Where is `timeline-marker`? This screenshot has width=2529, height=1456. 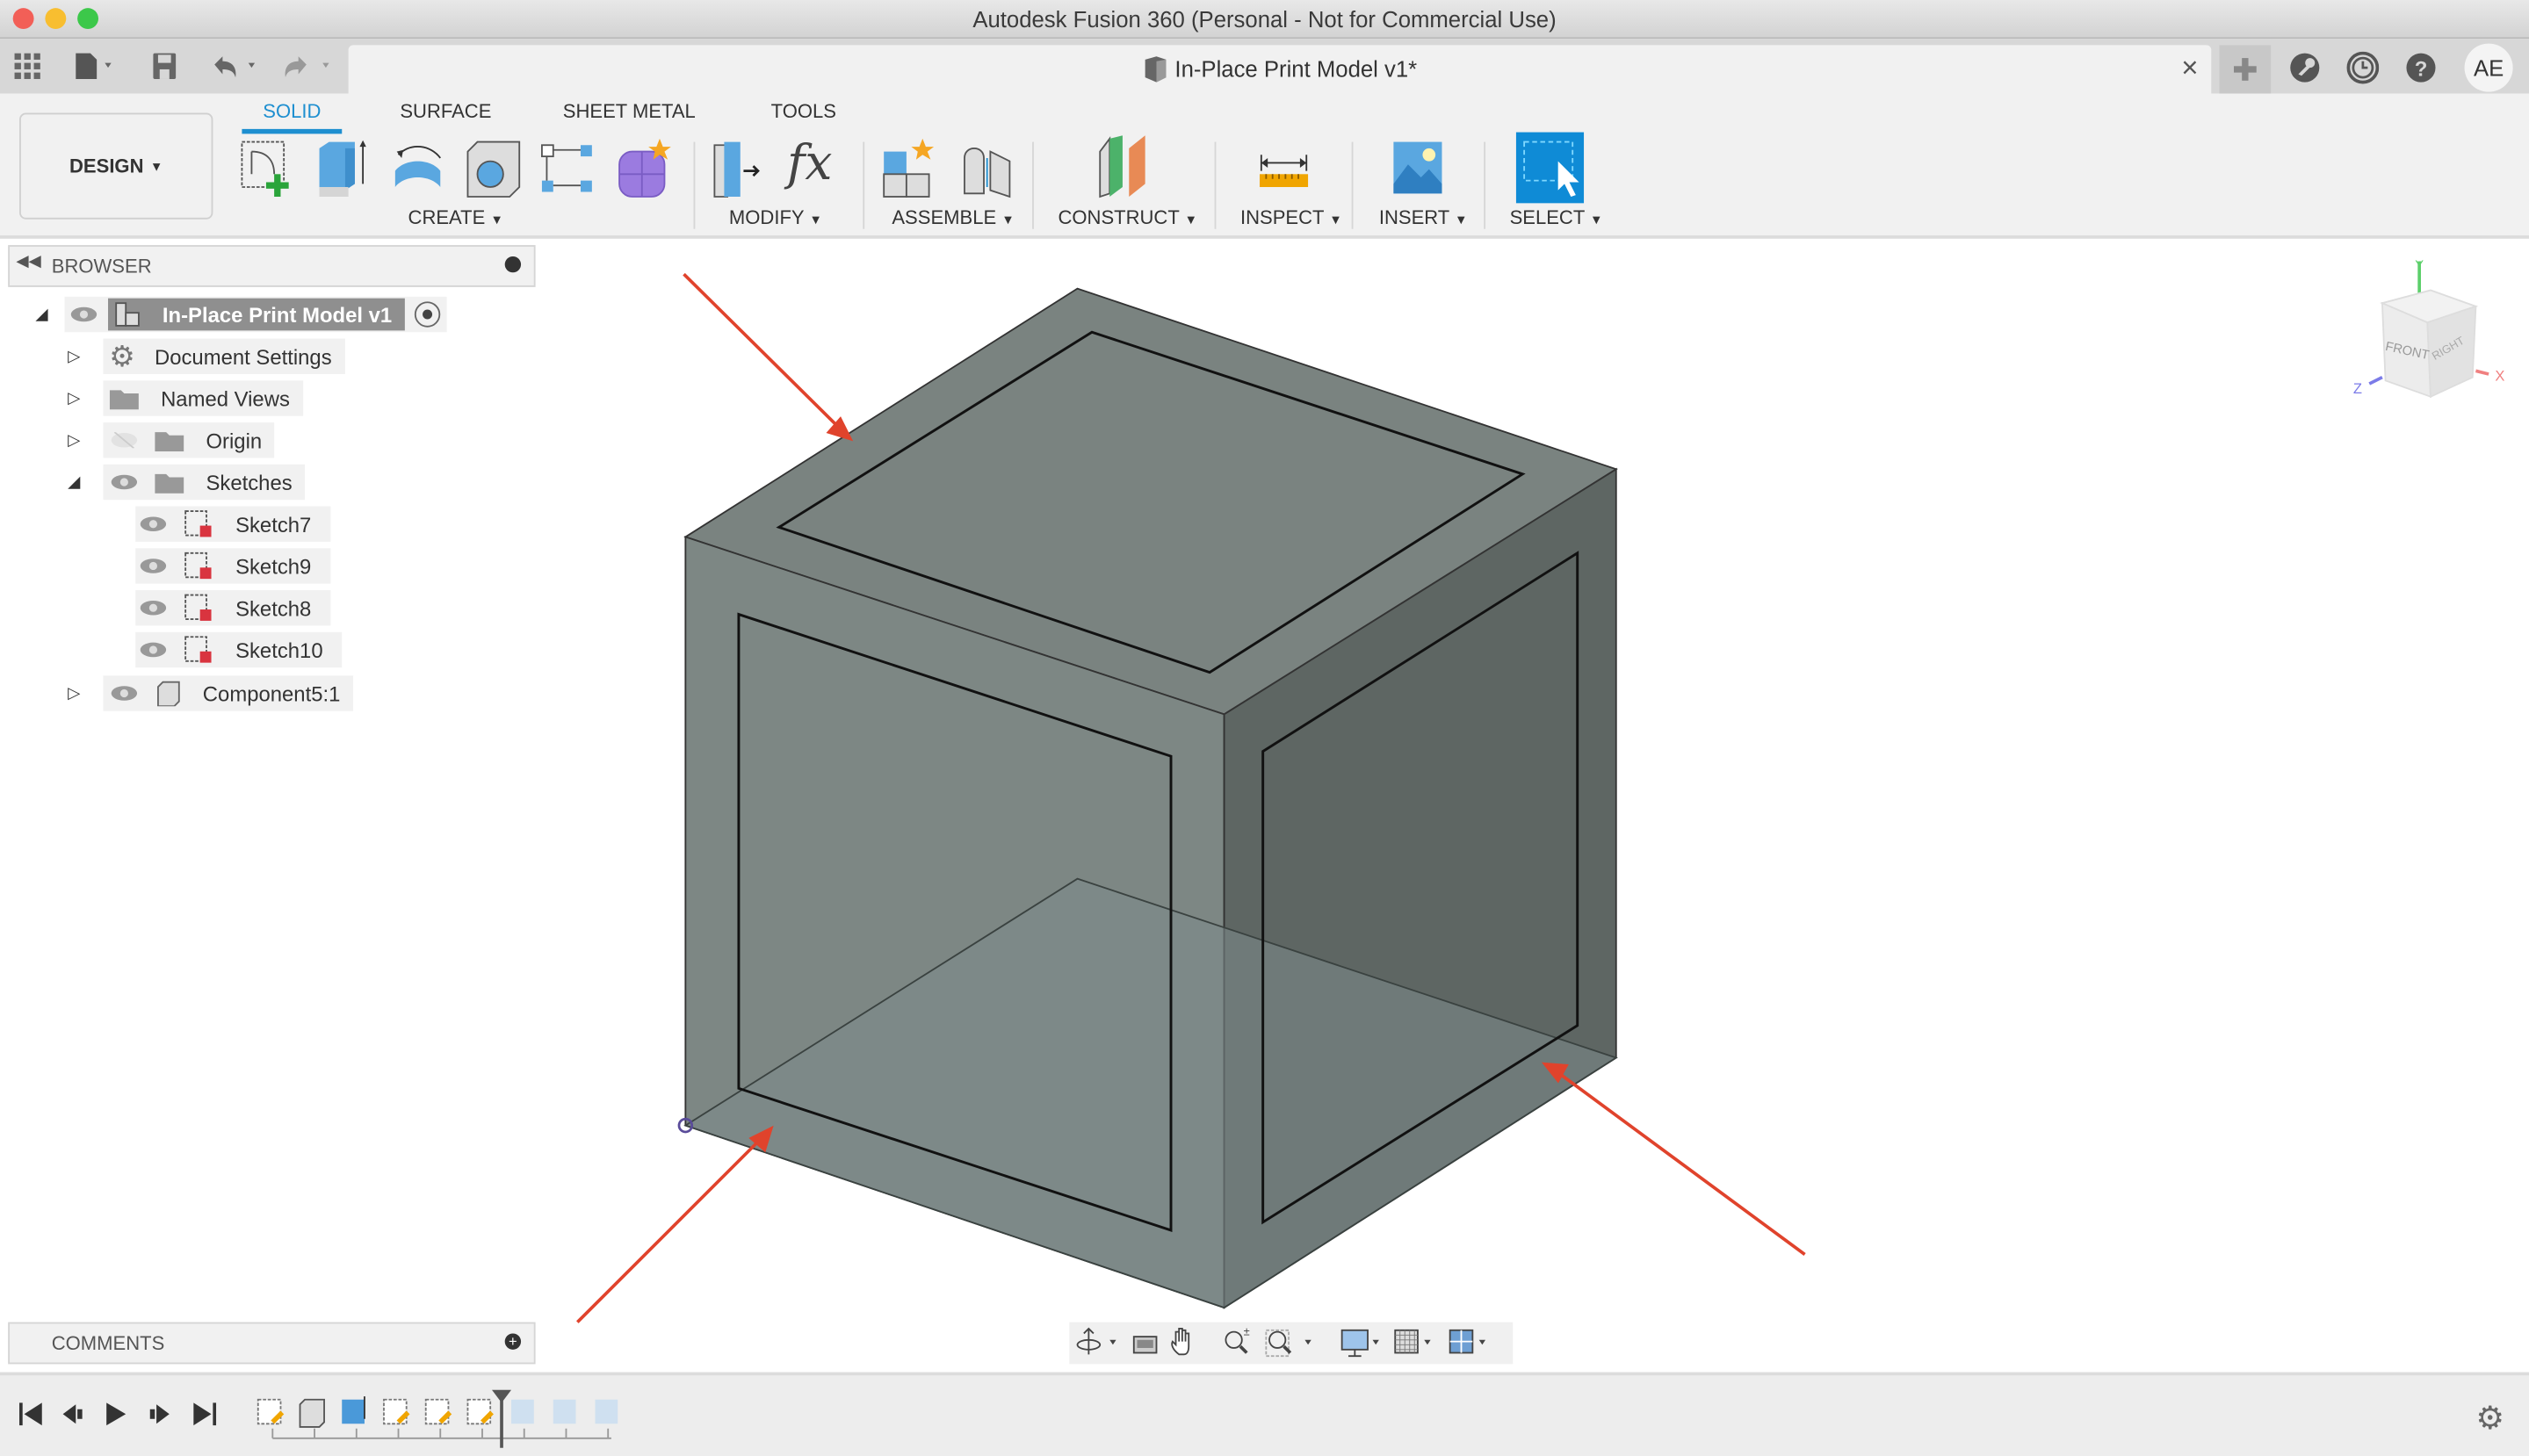 timeline-marker is located at coordinates (502, 1418).